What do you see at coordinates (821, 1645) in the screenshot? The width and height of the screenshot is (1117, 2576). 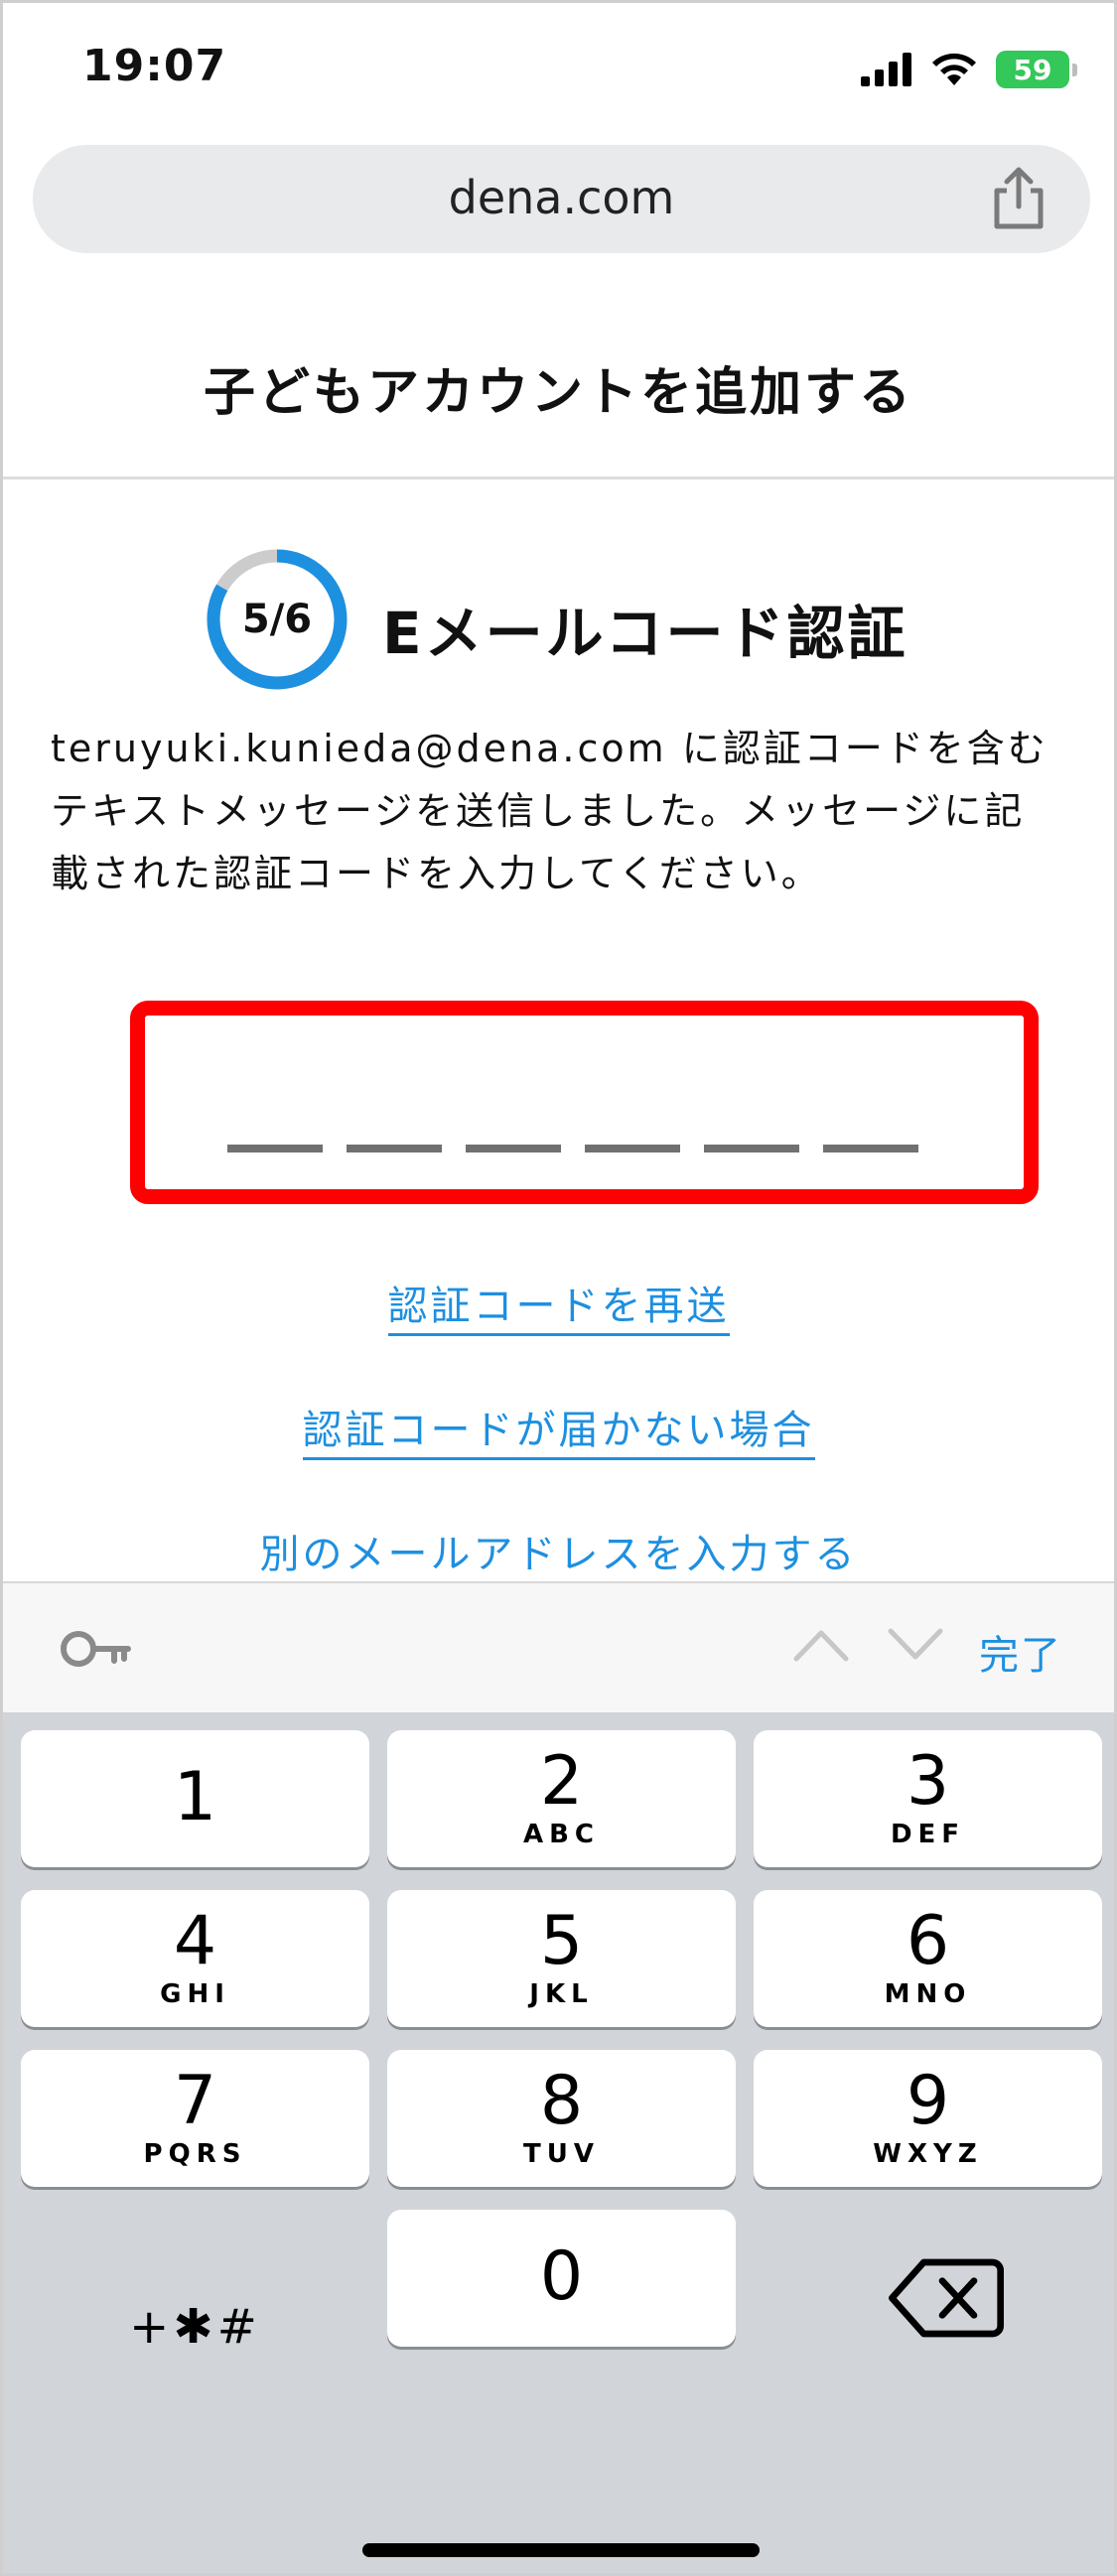 I see `chevron-up-icon` at bounding box center [821, 1645].